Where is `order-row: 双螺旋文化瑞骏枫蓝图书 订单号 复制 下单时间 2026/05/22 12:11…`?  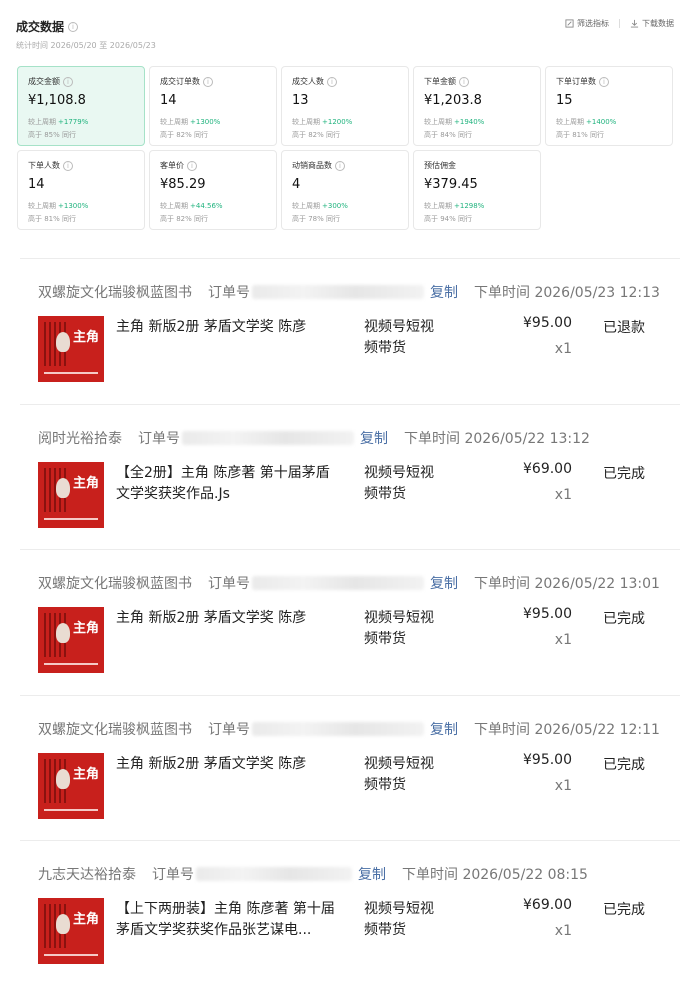 order-row: 双螺旋文化瑞骏枫蓝图书 订单号 复制 下单时间 2026/05/22 12:11… is located at coordinates (350, 767).